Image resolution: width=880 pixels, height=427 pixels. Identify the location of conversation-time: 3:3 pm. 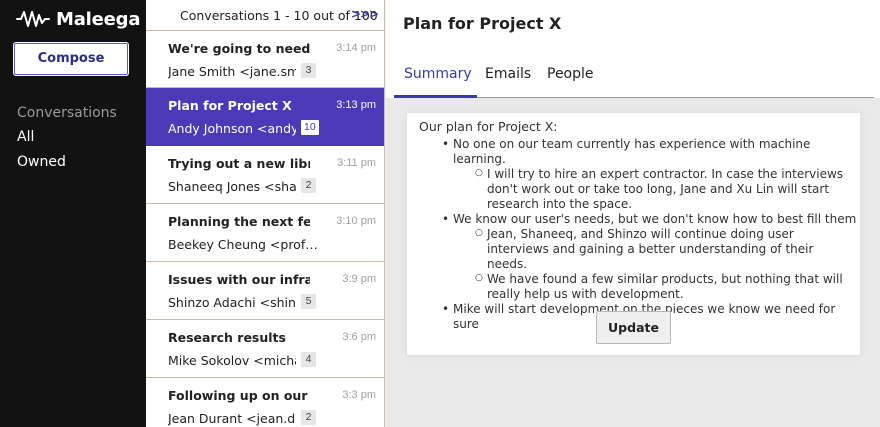
(359, 395).